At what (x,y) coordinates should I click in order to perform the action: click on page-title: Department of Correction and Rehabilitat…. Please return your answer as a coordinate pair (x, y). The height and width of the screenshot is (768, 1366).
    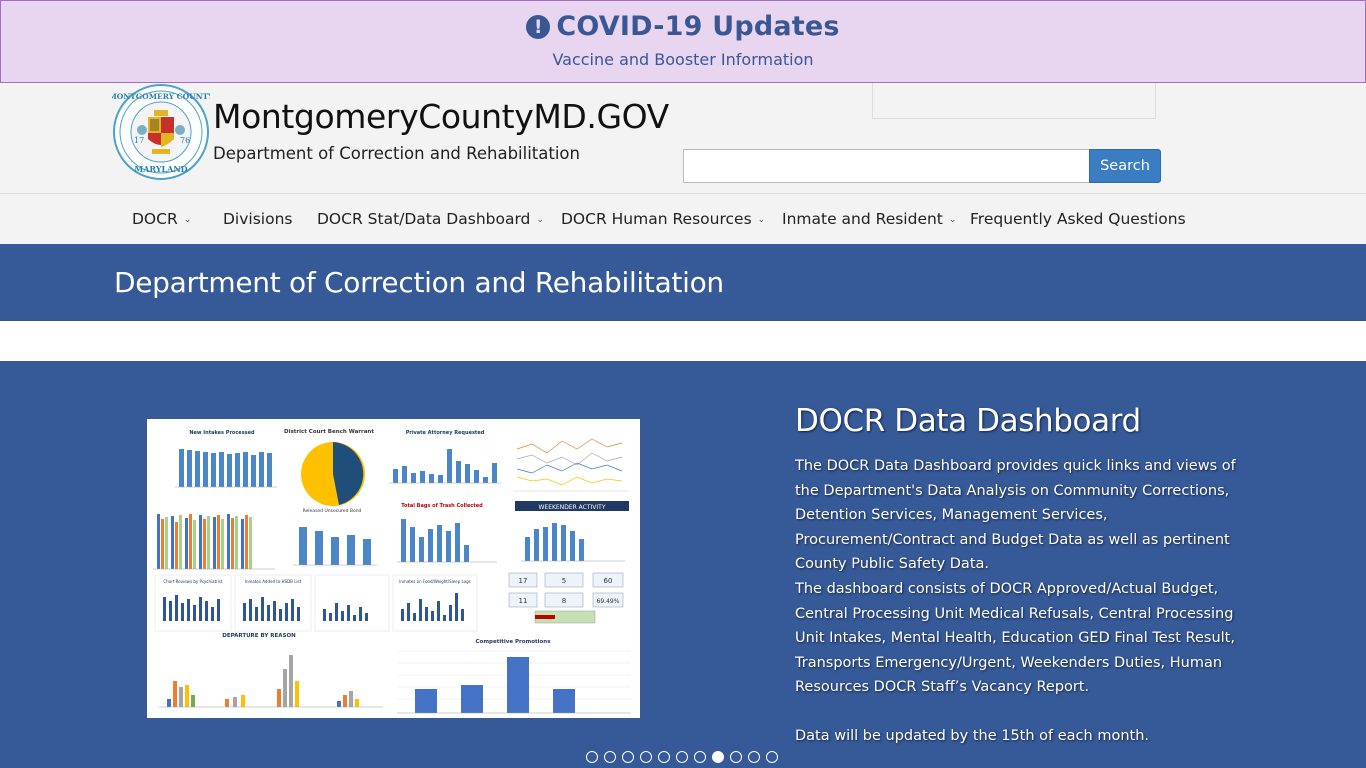
    Looking at the image, I should click on (419, 282).